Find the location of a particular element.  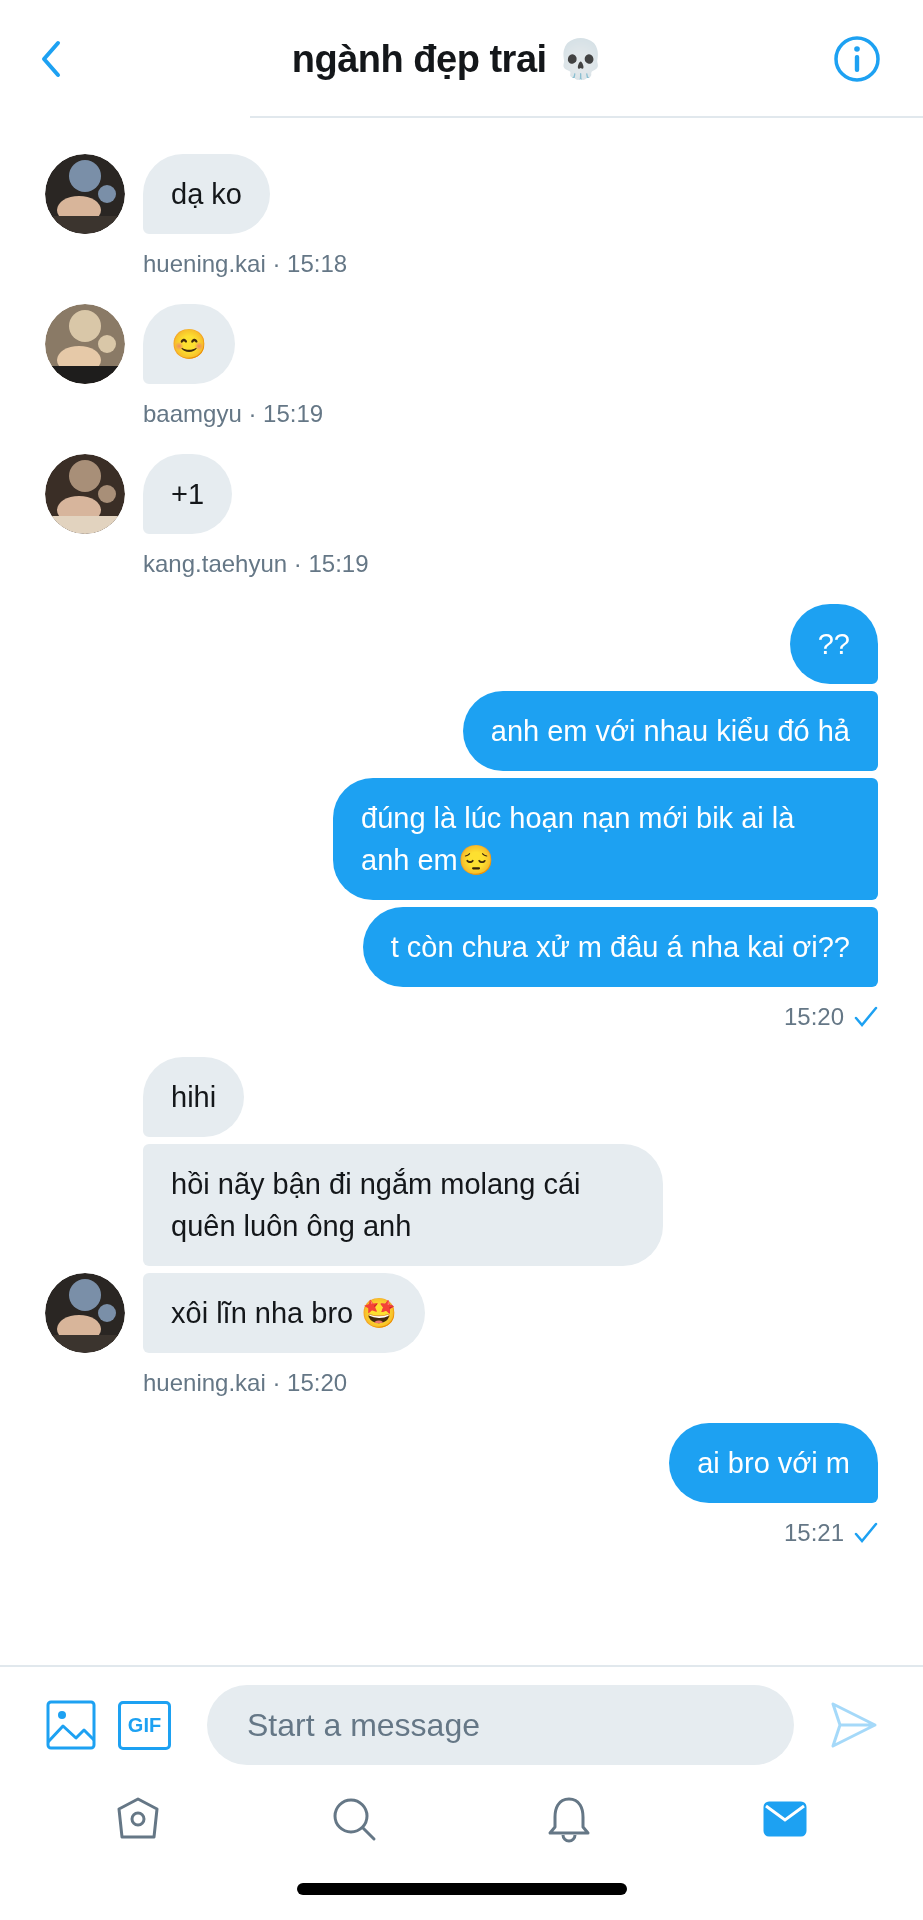

message-bubble: anh em với nhau kiểu đó hả is located at coordinates (670, 731).